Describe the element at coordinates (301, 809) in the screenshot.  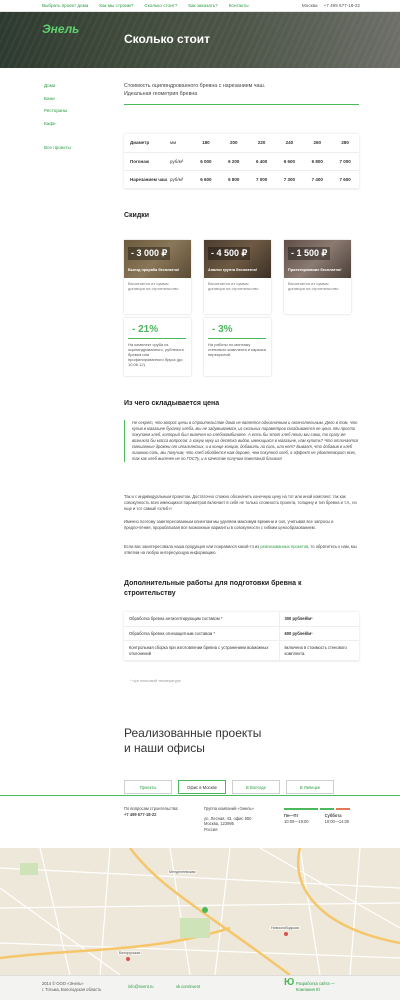
I see `hours-bar-weekdays` at that location.